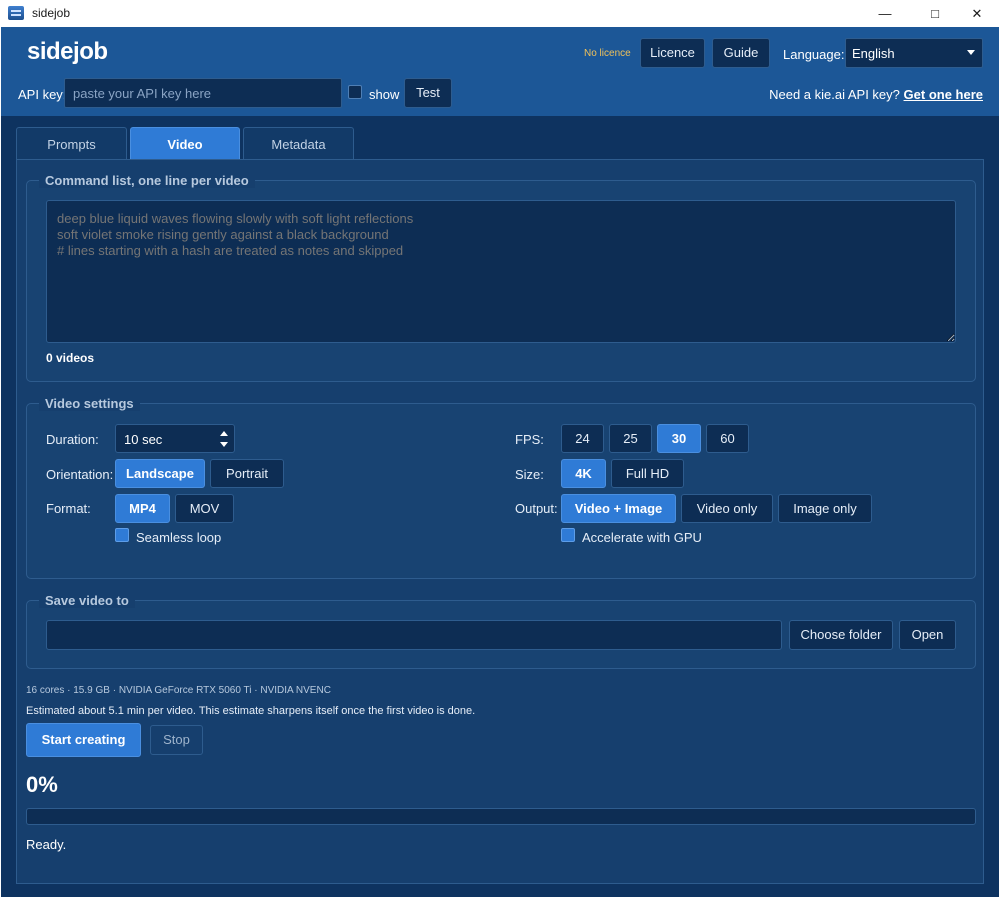 This screenshot has width=1000, height=898. What do you see at coordinates (814, 54) in the screenshot?
I see `language-label: Language:` at bounding box center [814, 54].